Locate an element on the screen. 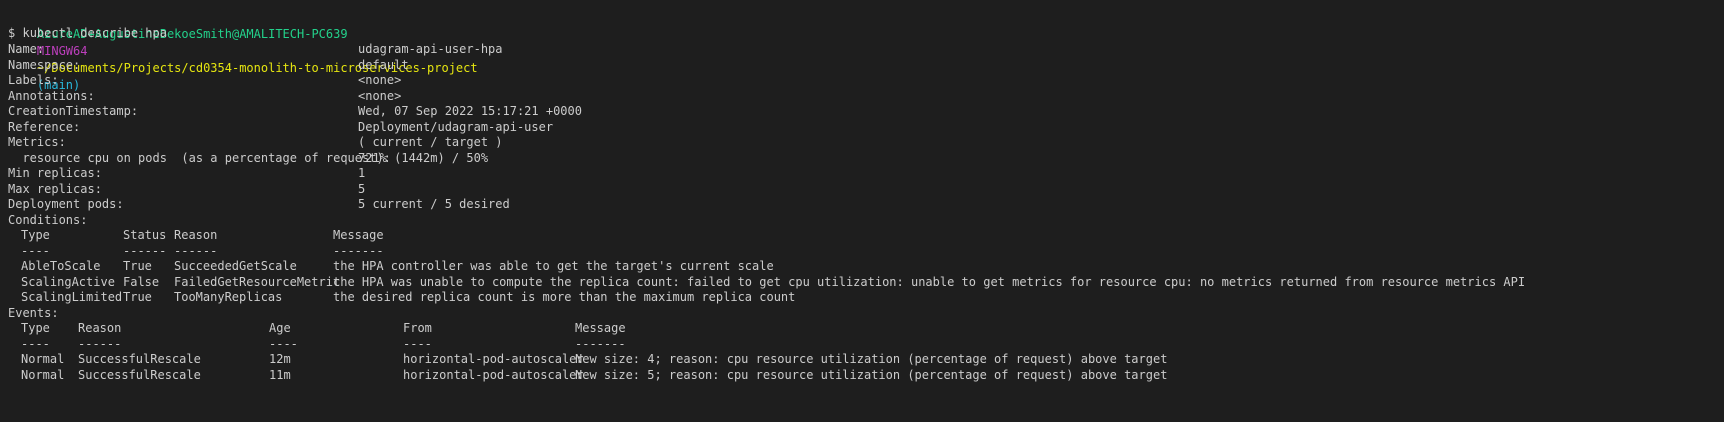 The width and height of the screenshot is (1724, 422). condition-cell: False is located at coordinates (141, 281).